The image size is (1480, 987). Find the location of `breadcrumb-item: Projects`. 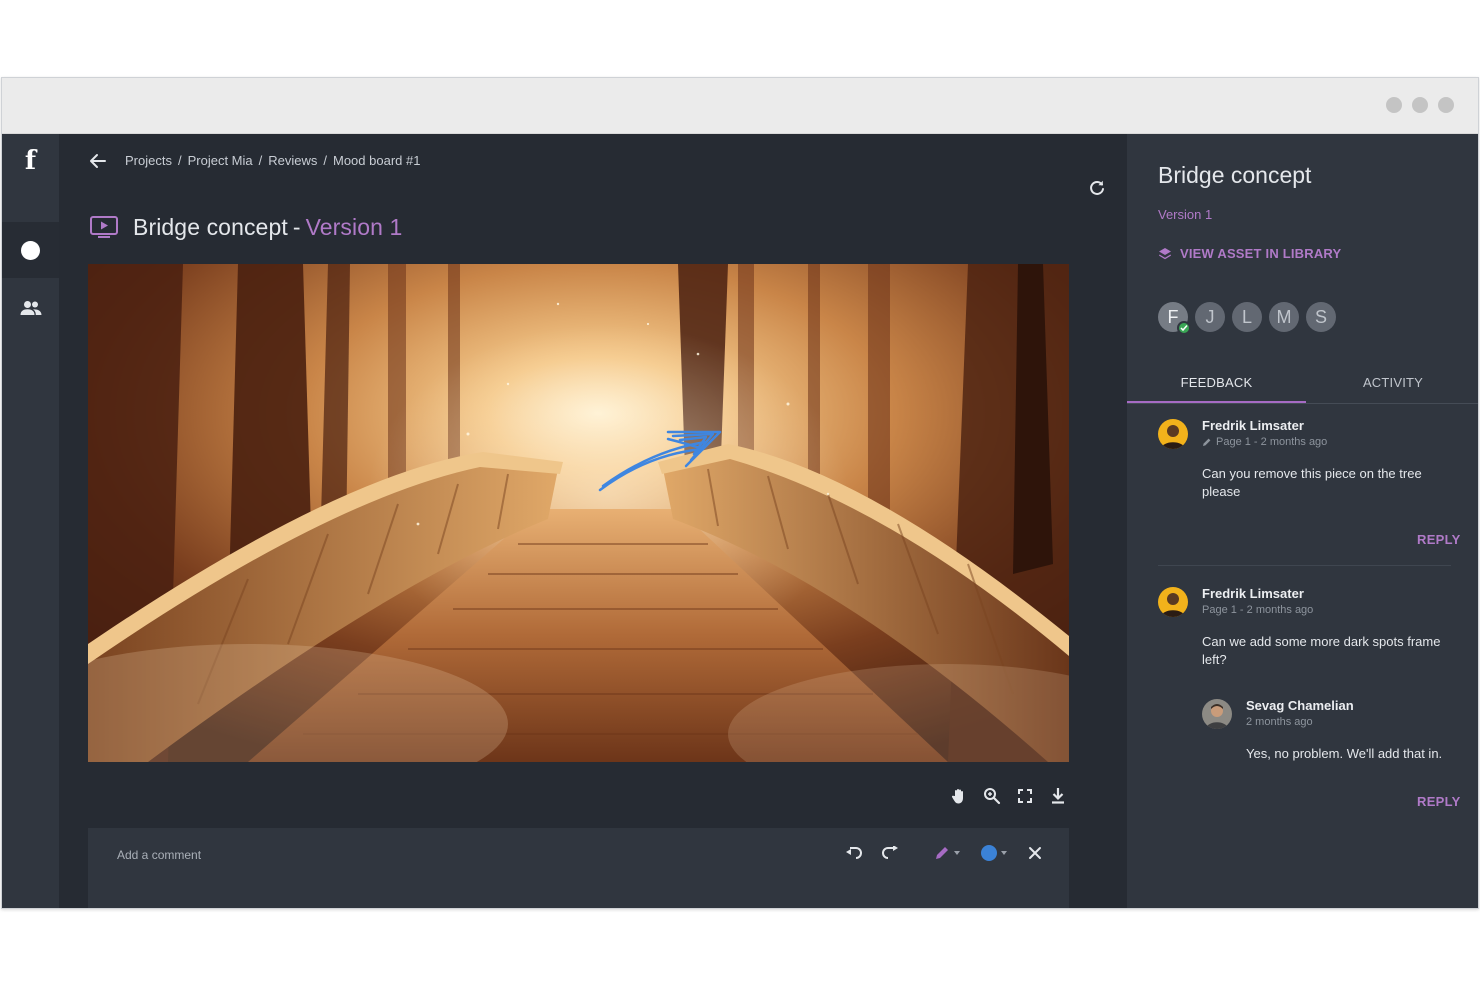

breadcrumb-item: Projects is located at coordinates (148, 160).